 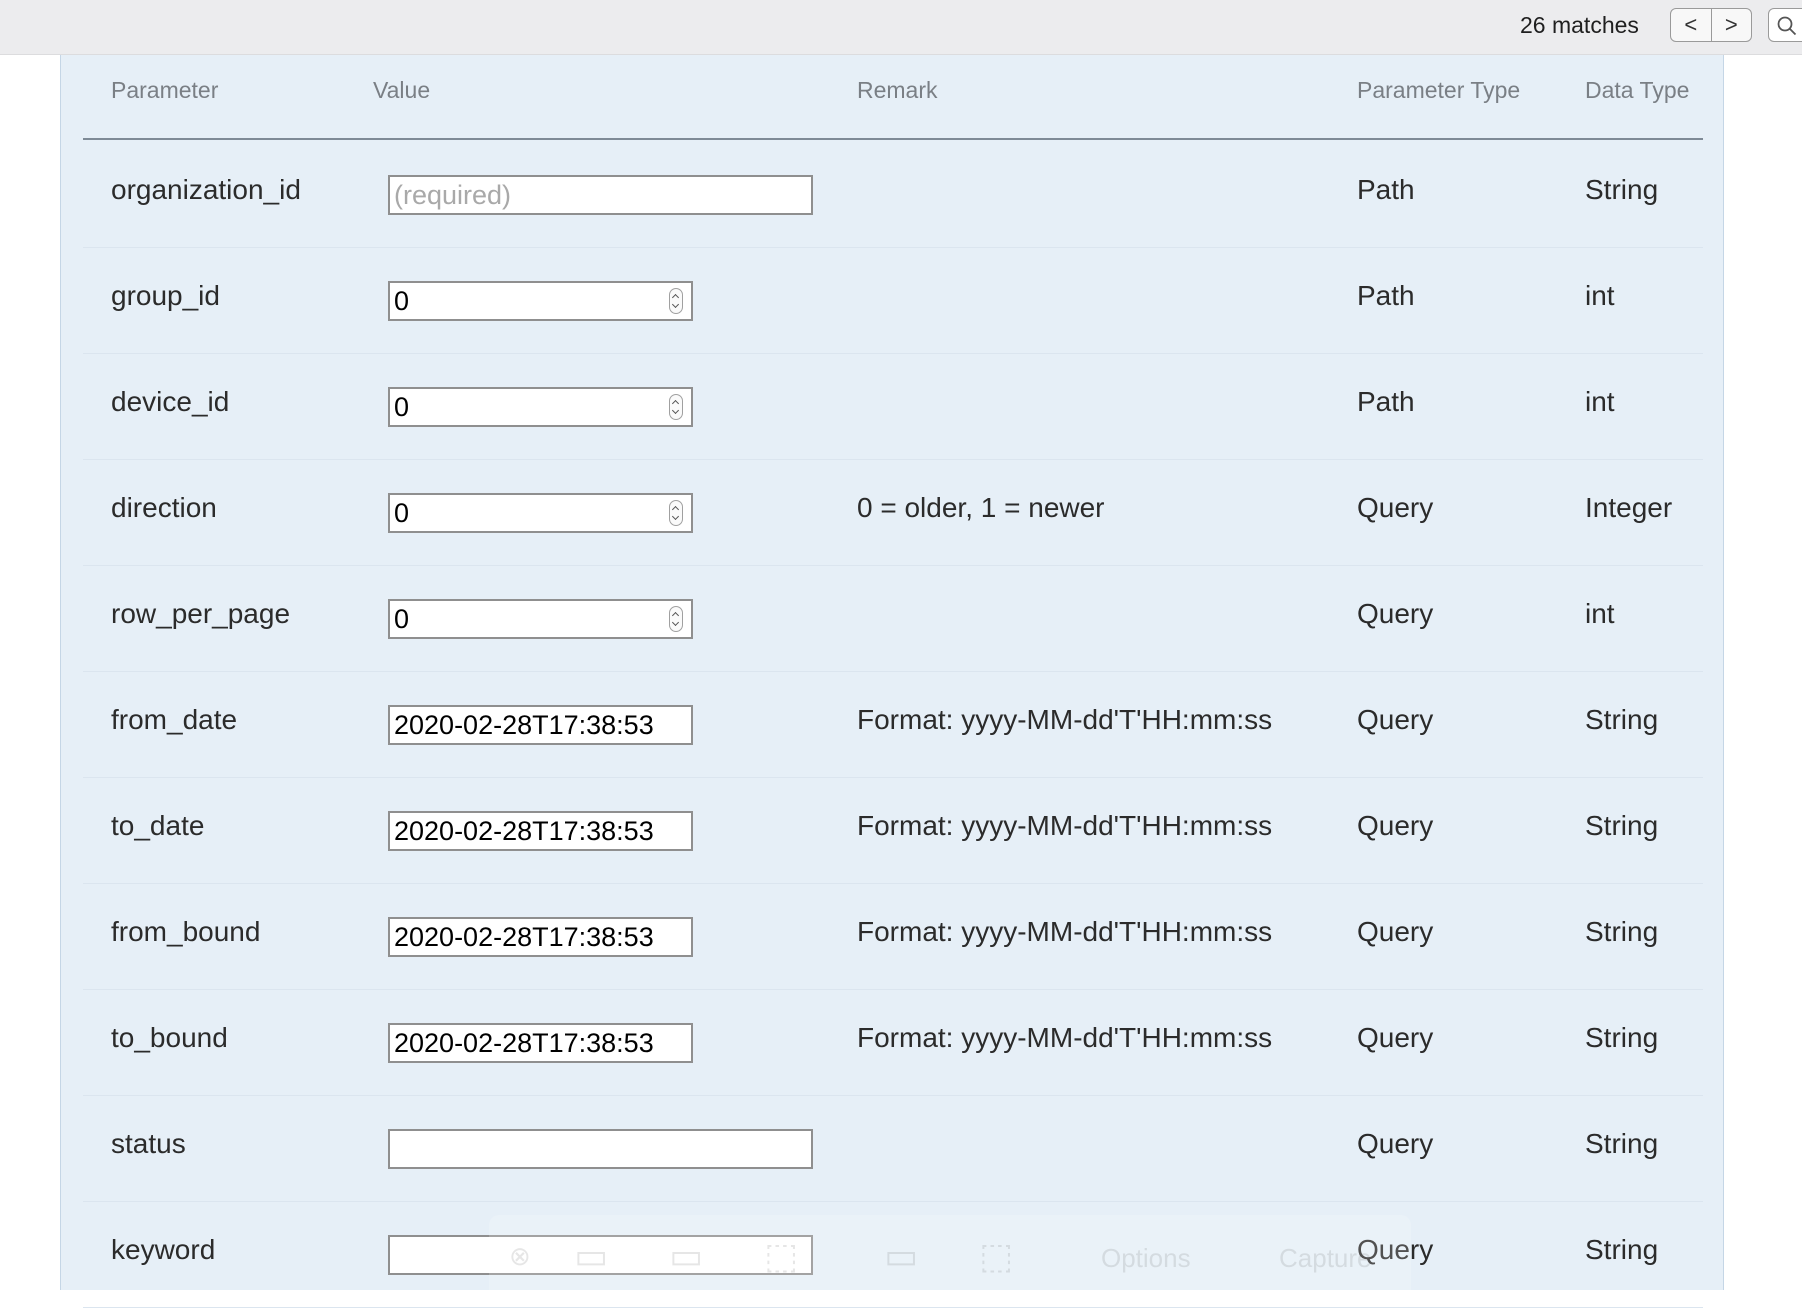 I want to click on parameter-name: group_id, so click(x=165, y=295).